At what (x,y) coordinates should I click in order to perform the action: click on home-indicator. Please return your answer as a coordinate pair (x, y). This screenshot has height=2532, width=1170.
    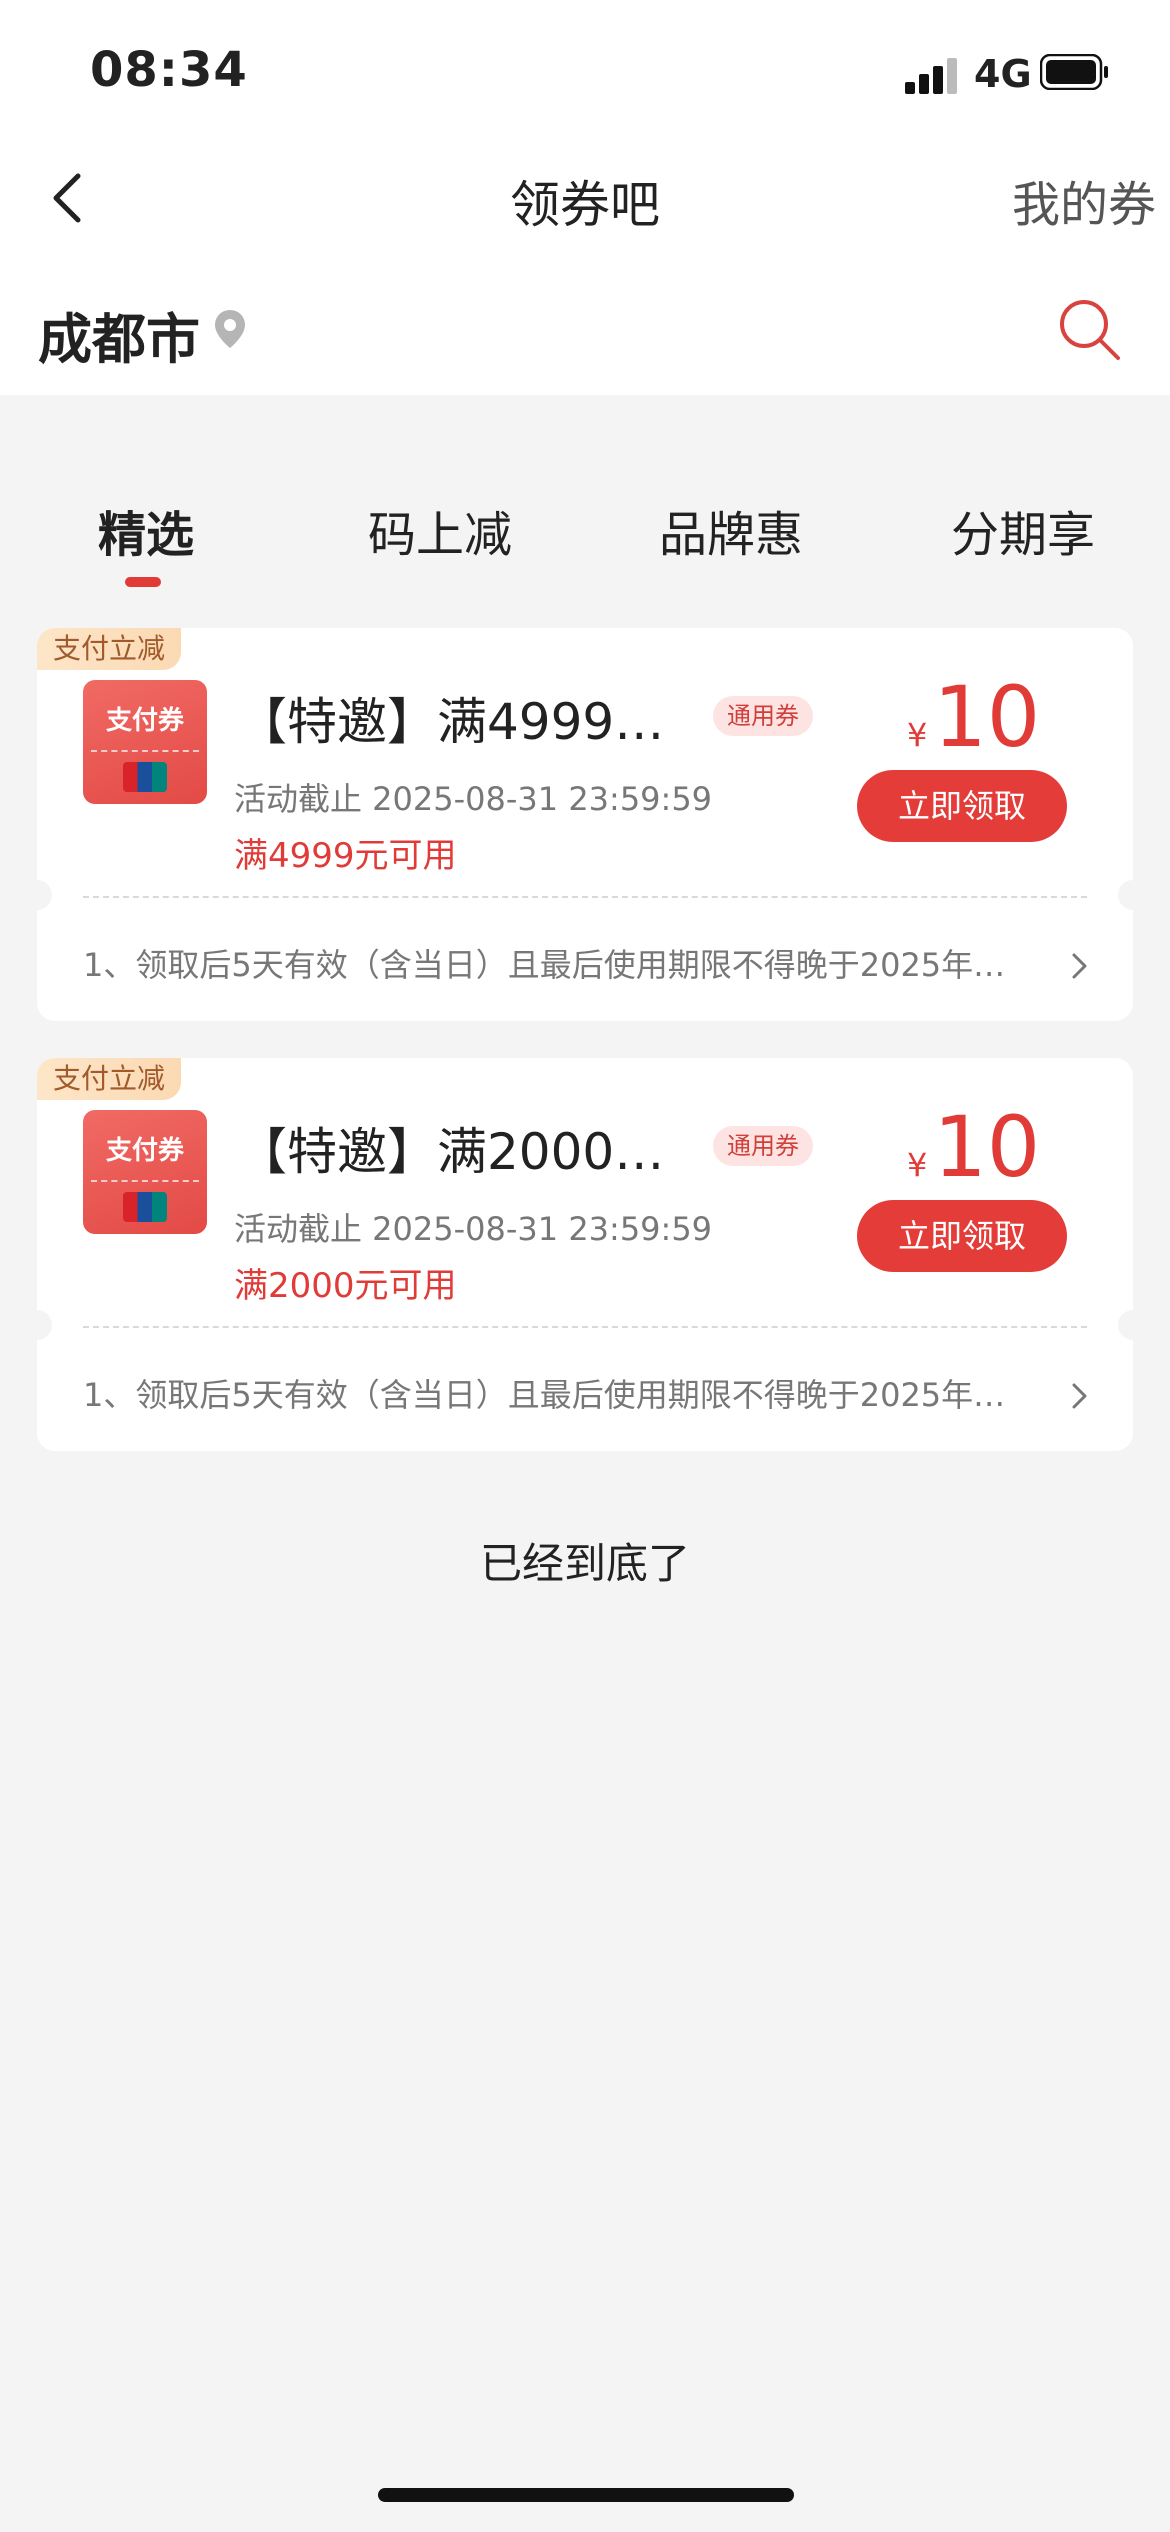
    Looking at the image, I should click on (586, 2495).